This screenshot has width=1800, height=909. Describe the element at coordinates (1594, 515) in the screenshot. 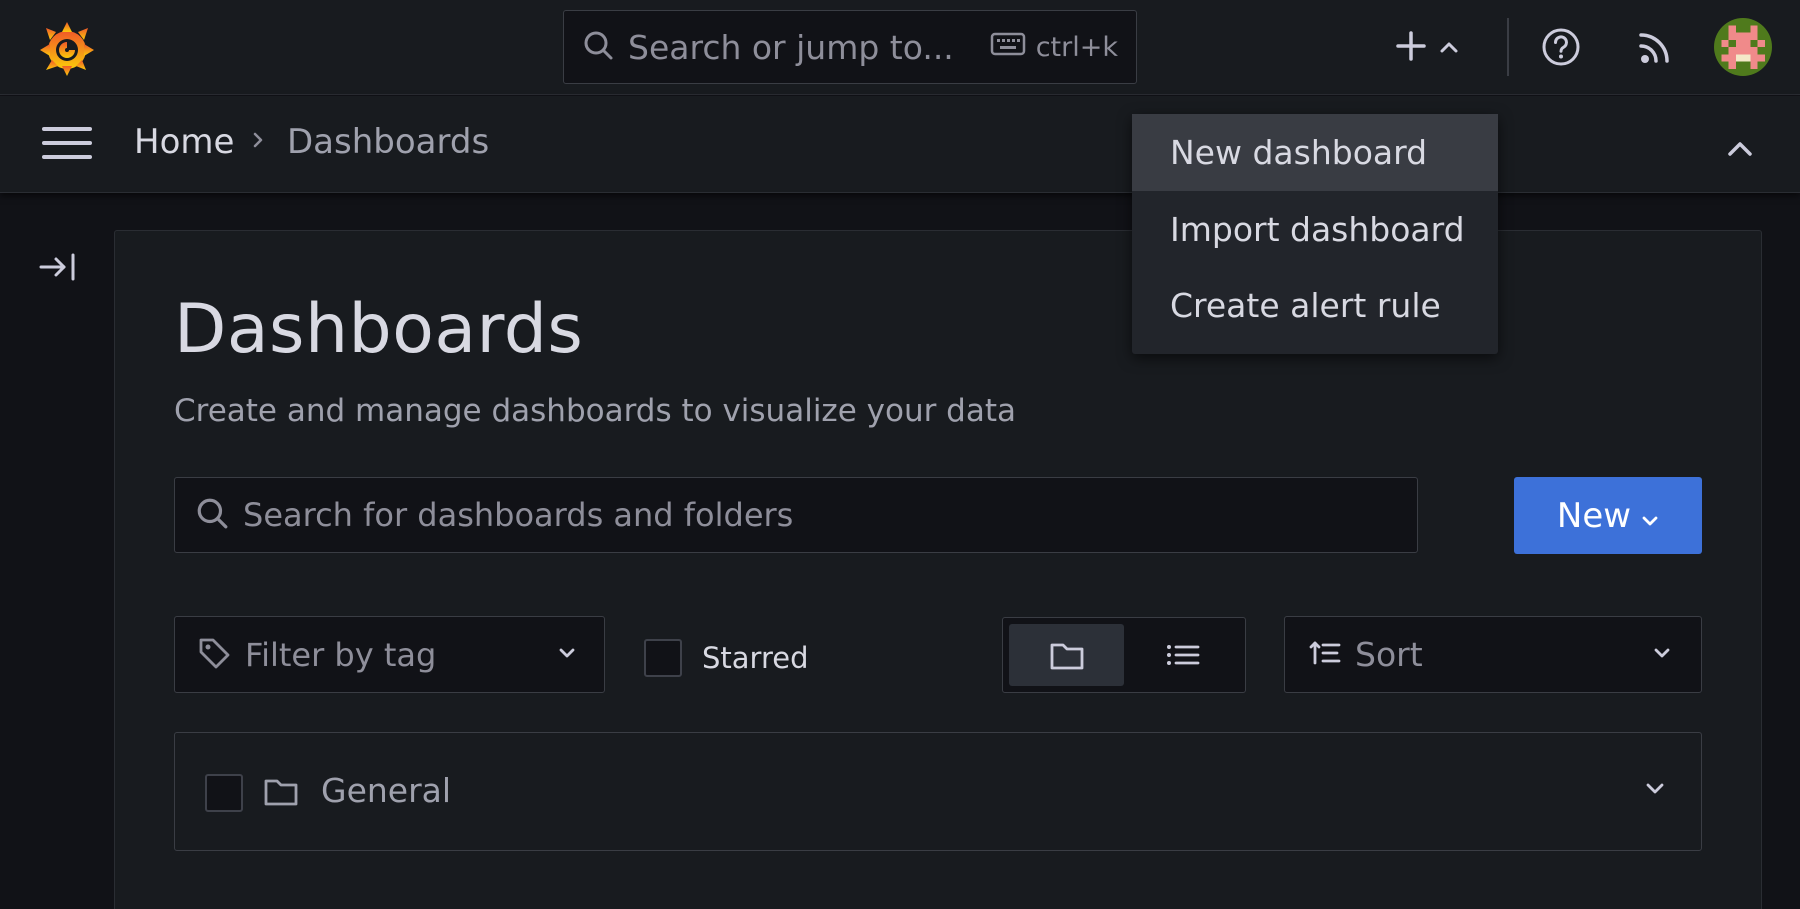

I see `new-button-label: New` at that location.